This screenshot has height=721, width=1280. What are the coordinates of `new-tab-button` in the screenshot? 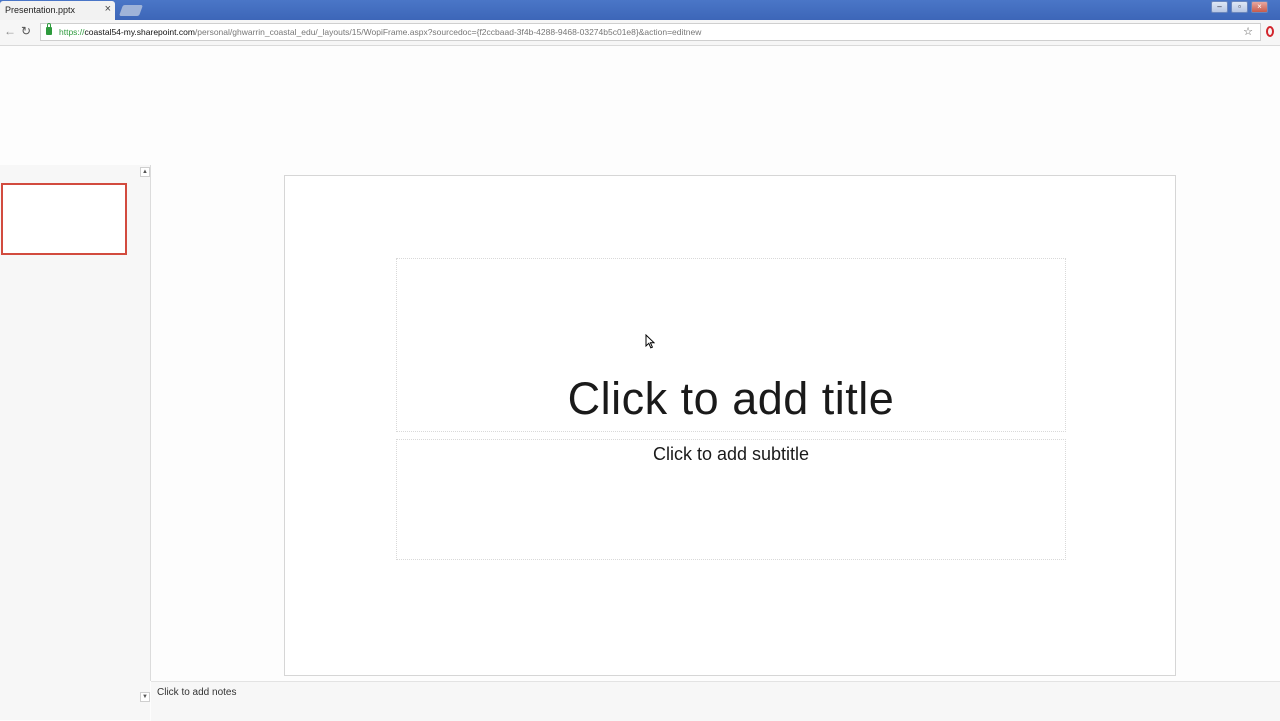 It's located at (131, 10).